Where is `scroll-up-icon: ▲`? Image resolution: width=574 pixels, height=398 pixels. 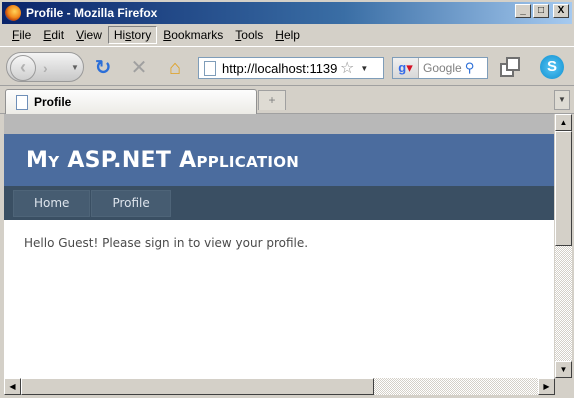 scroll-up-icon: ▲ is located at coordinates (563, 122).